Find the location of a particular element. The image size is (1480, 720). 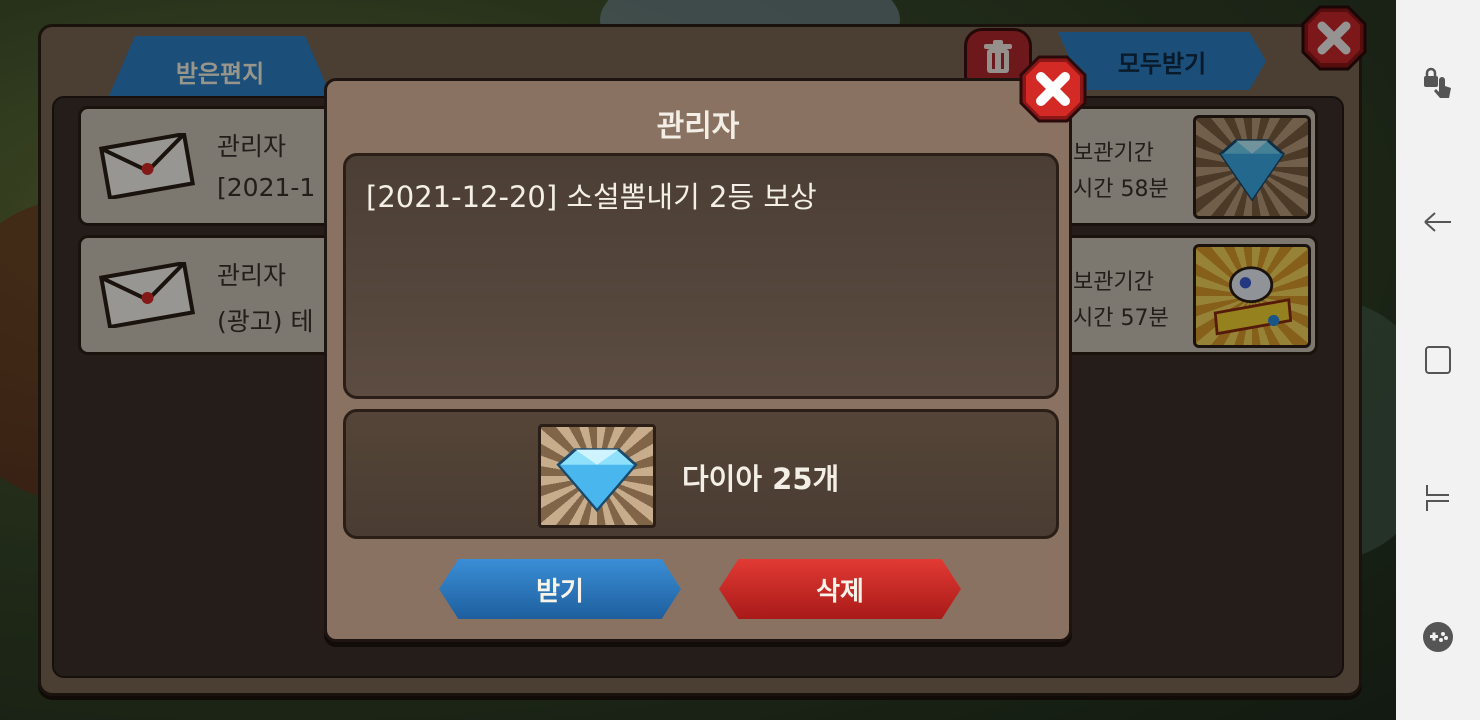

game-tools-icon is located at coordinates (1438, 636).